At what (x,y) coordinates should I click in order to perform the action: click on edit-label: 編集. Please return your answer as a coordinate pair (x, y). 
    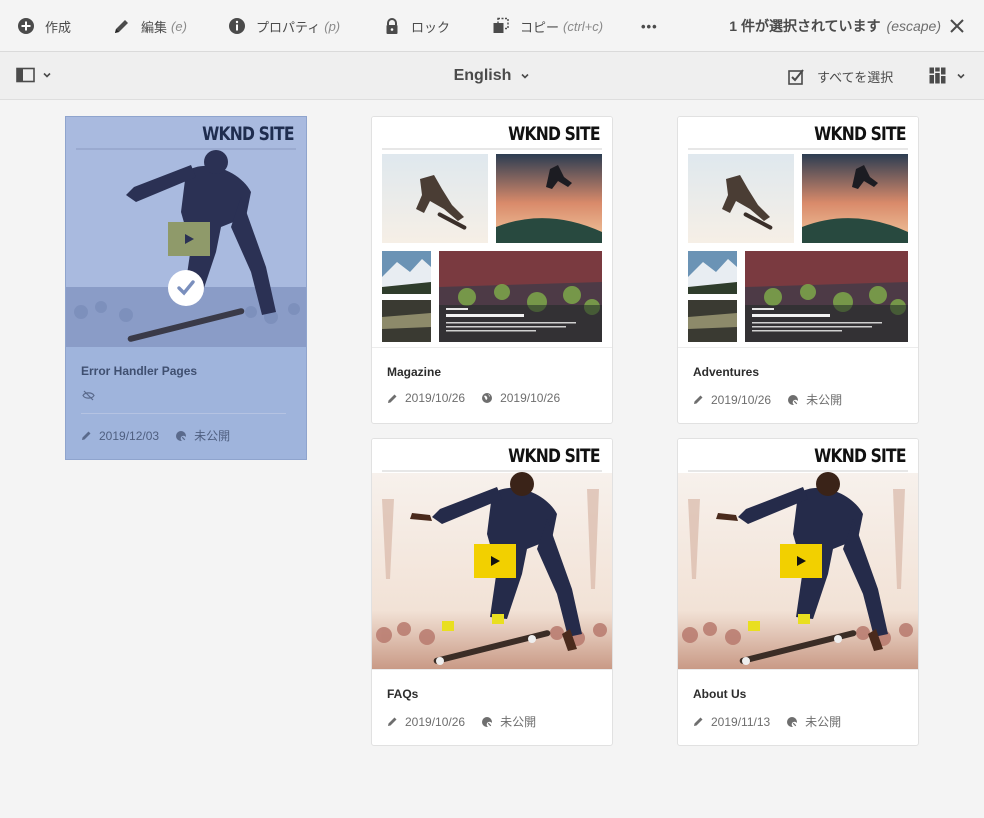
    Looking at the image, I should click on (154, 27).